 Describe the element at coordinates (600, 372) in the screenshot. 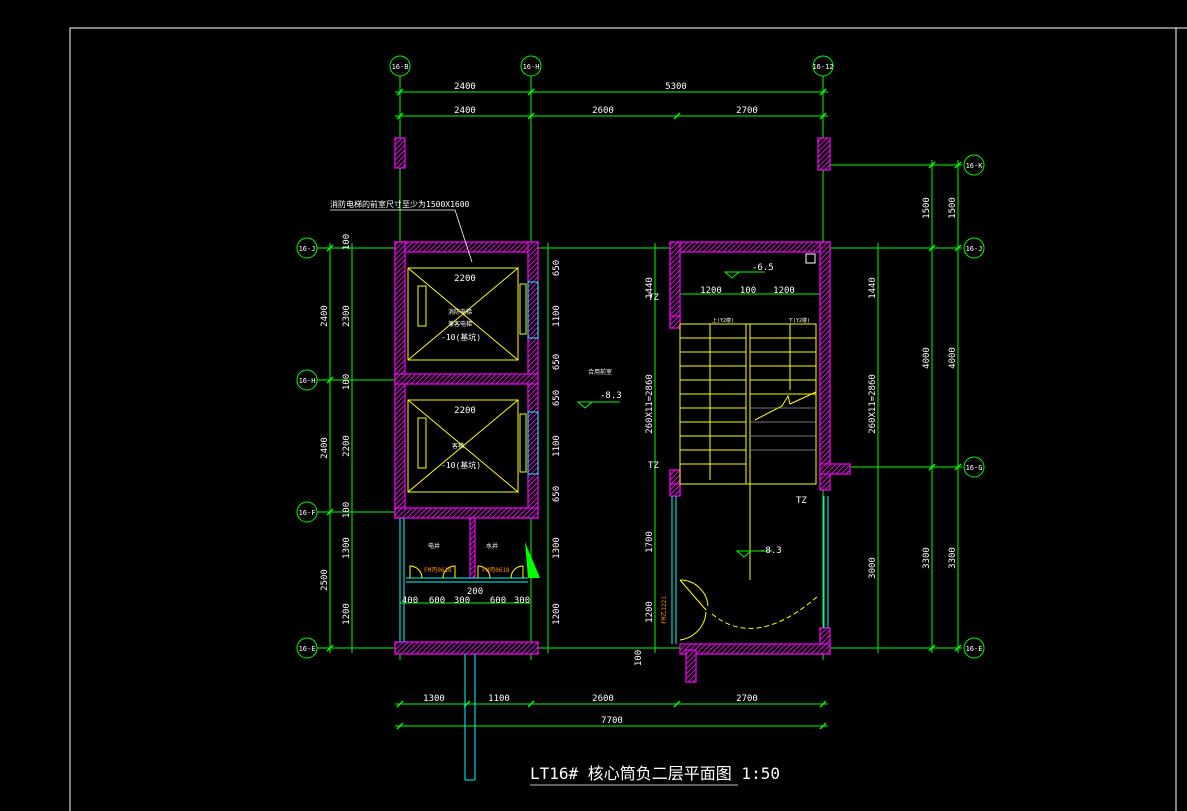

I see `svg-text: 合用前室` at that location.